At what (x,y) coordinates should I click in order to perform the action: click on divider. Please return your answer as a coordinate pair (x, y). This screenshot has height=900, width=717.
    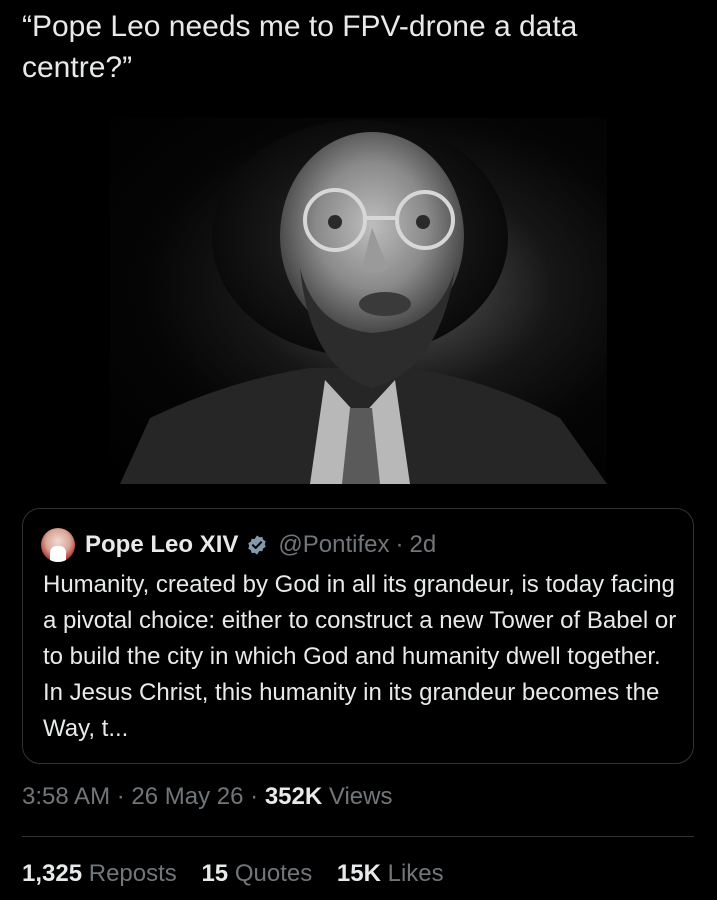
    Looking at the image, I should click on (358, 836).